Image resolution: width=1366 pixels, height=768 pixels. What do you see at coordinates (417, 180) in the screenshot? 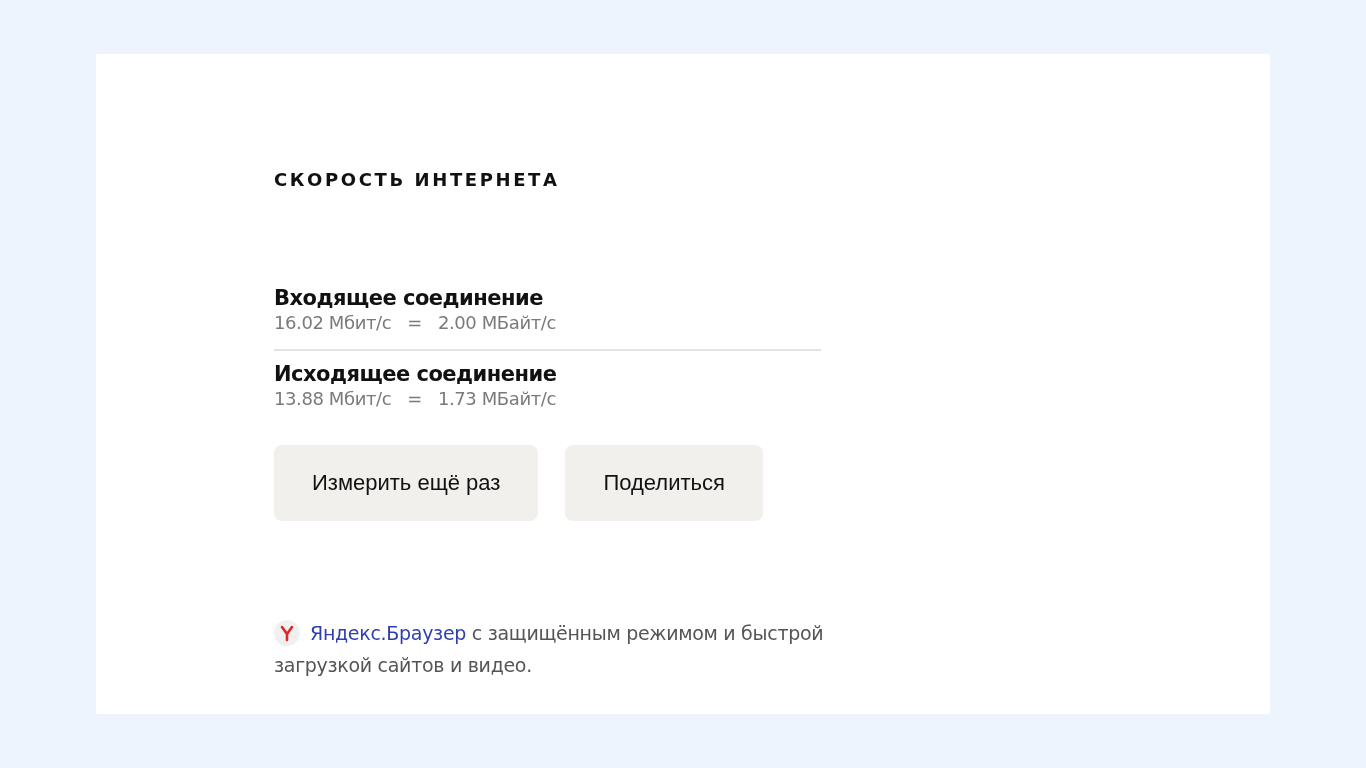
I see `page-title: СКОРОСТЬ ИНТЕРНЕТА` at bounding box center [417, 180].